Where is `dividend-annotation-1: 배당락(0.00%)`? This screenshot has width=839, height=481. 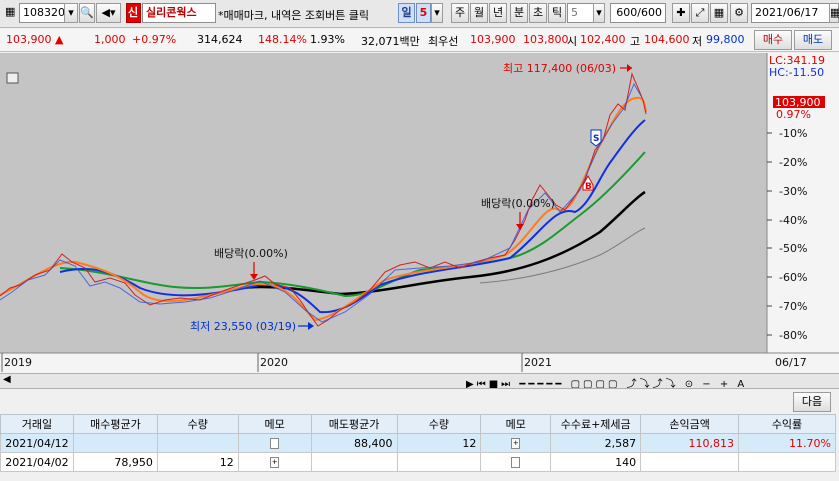
dividend-annotation-1: 배당락(0.00%) is located at coordinates (251, 253).